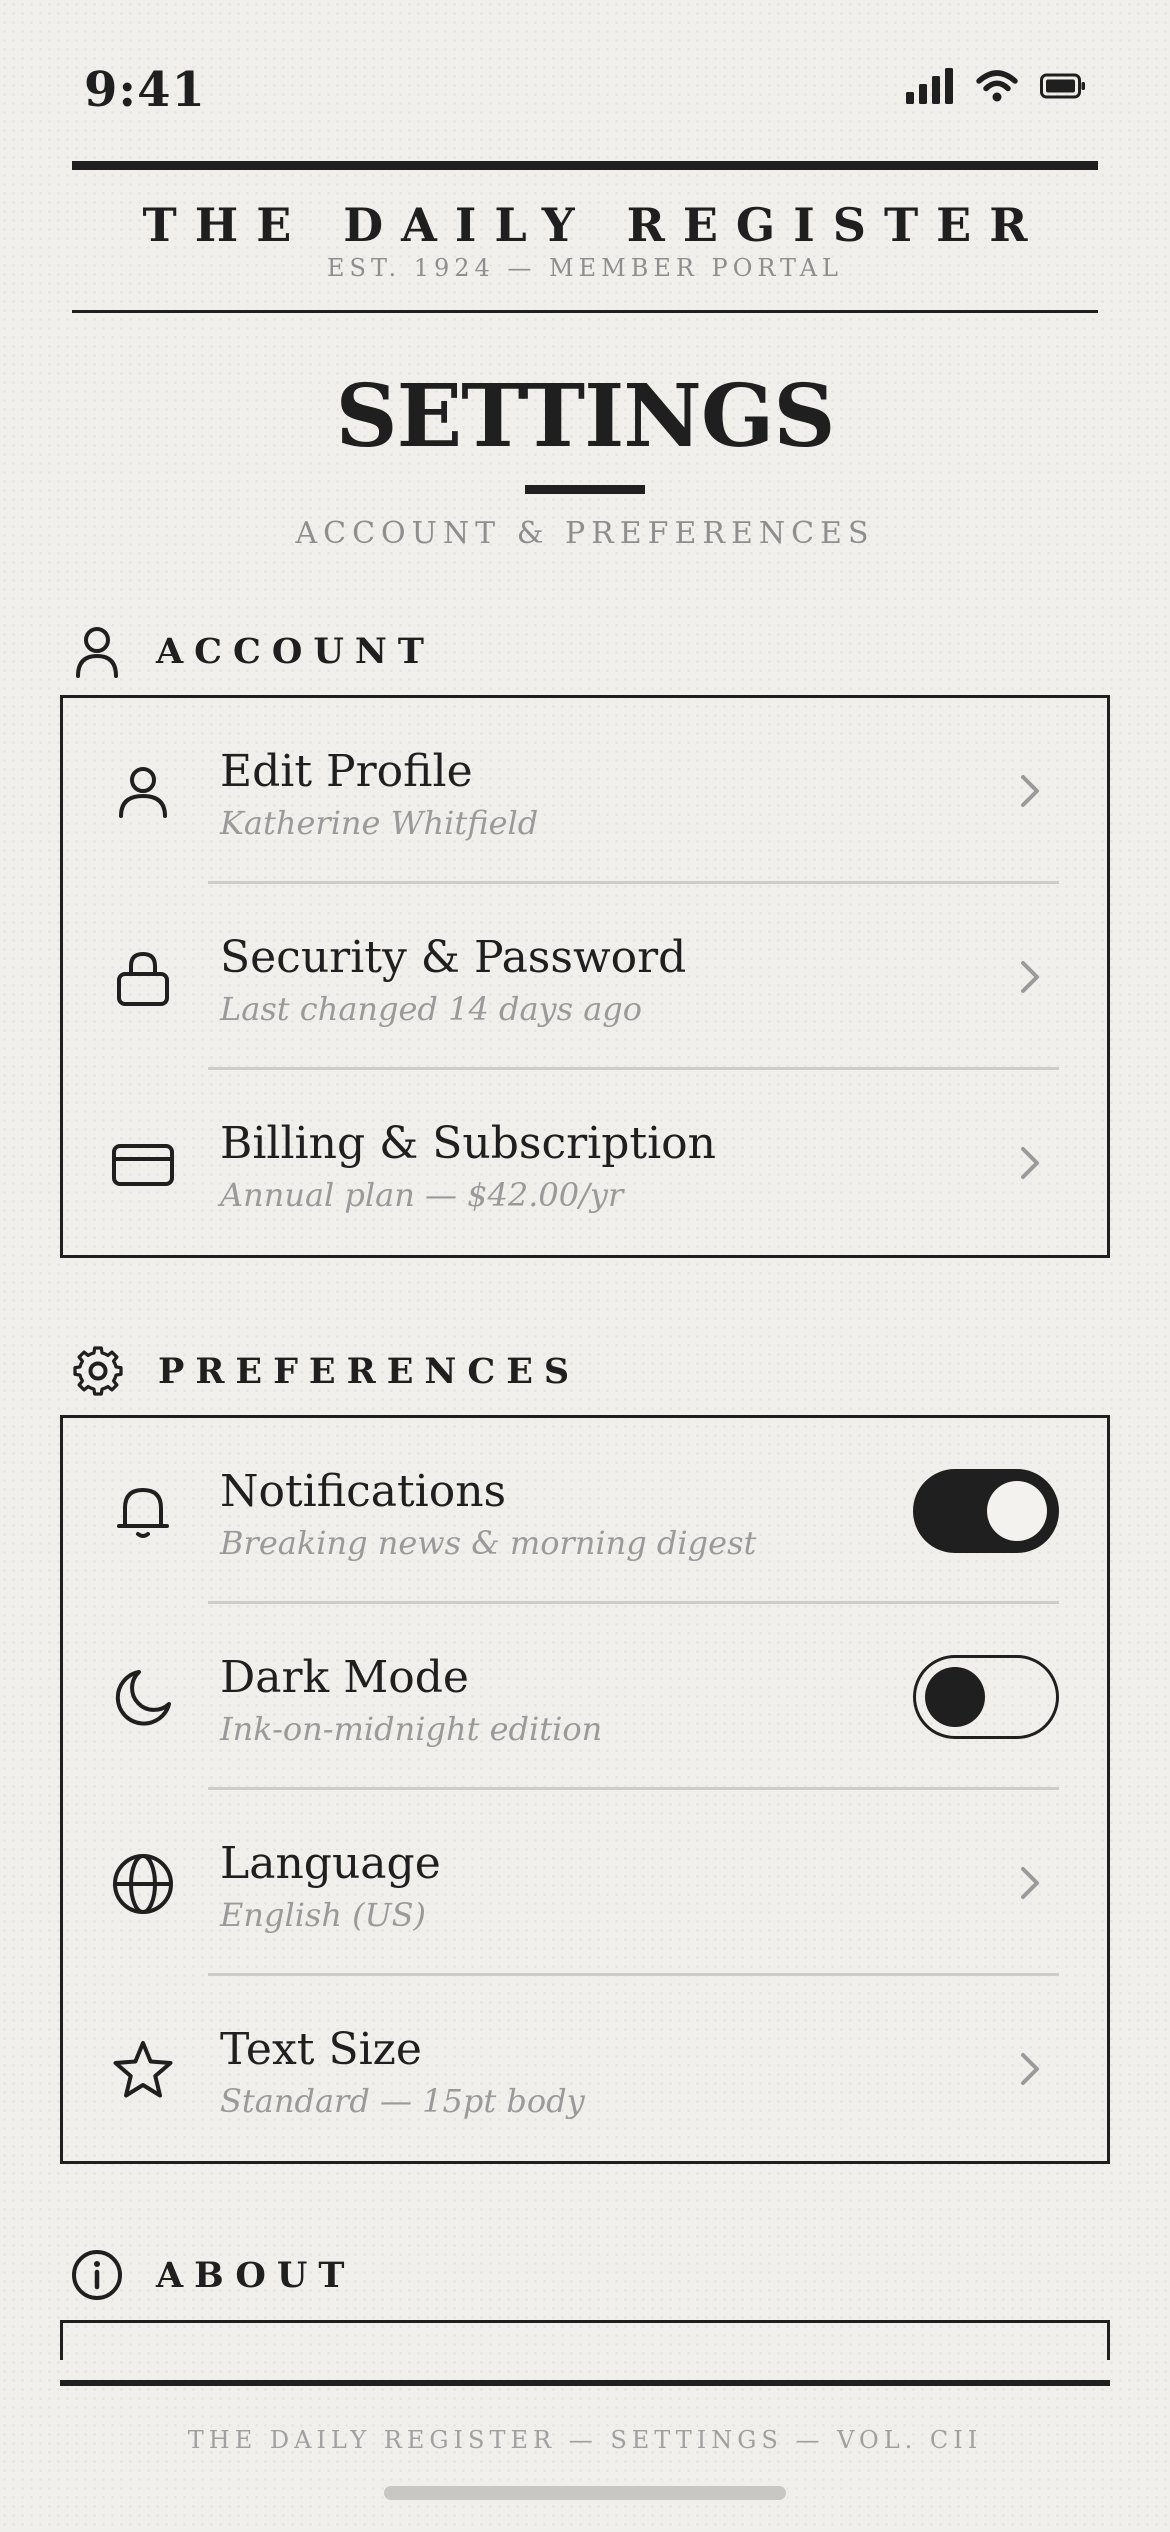  I want to click on settings-row-edit-profile: Edit Profile Katherine Whitfield, so click(585, 791).